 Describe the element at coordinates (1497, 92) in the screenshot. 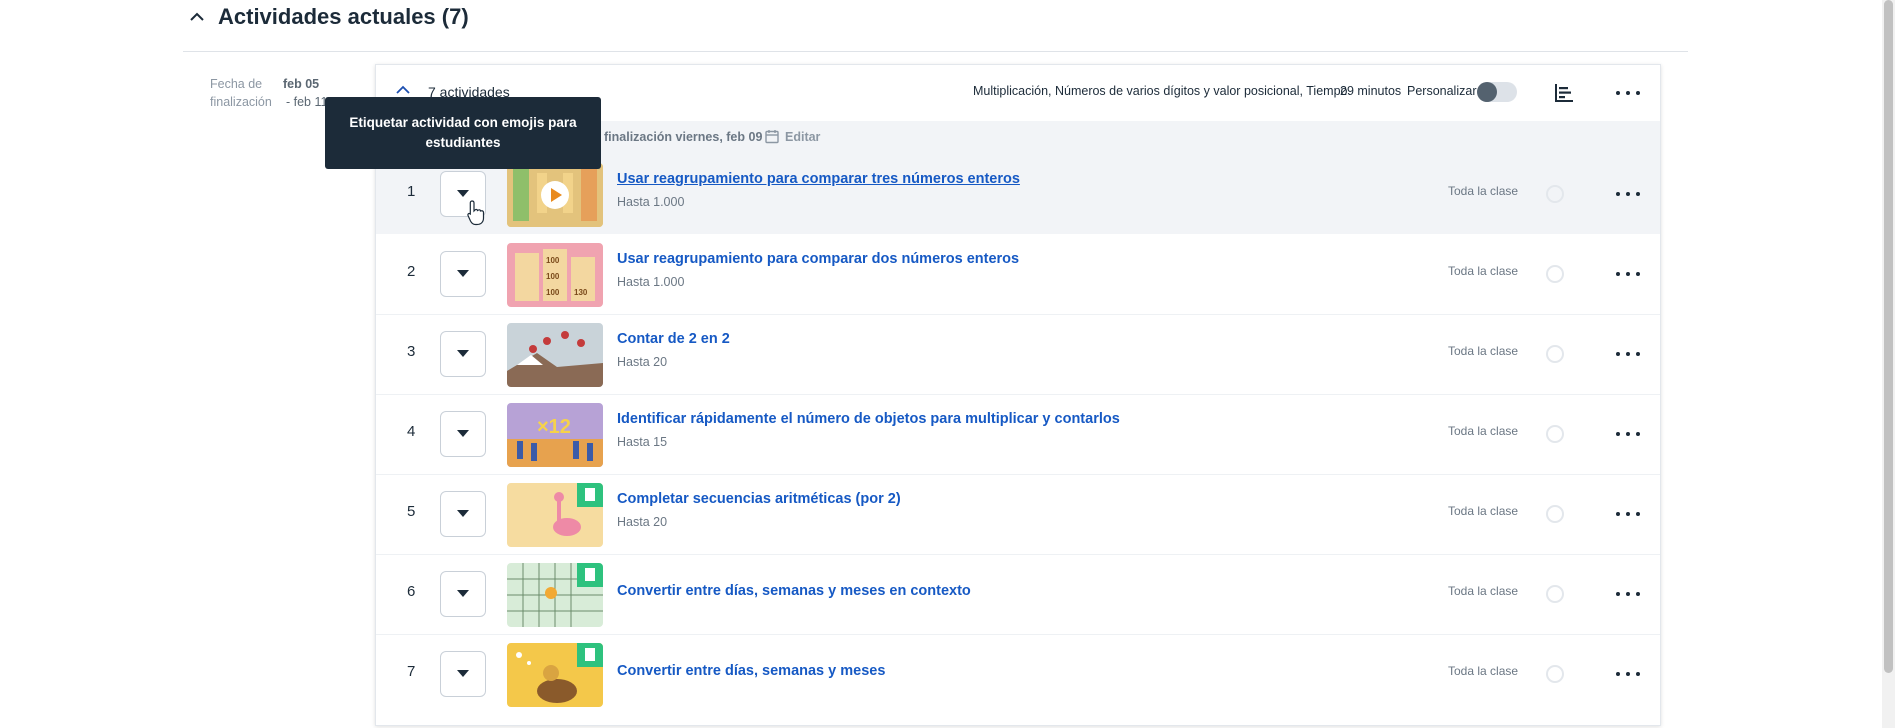

I see `personalize-toggle` at that location.